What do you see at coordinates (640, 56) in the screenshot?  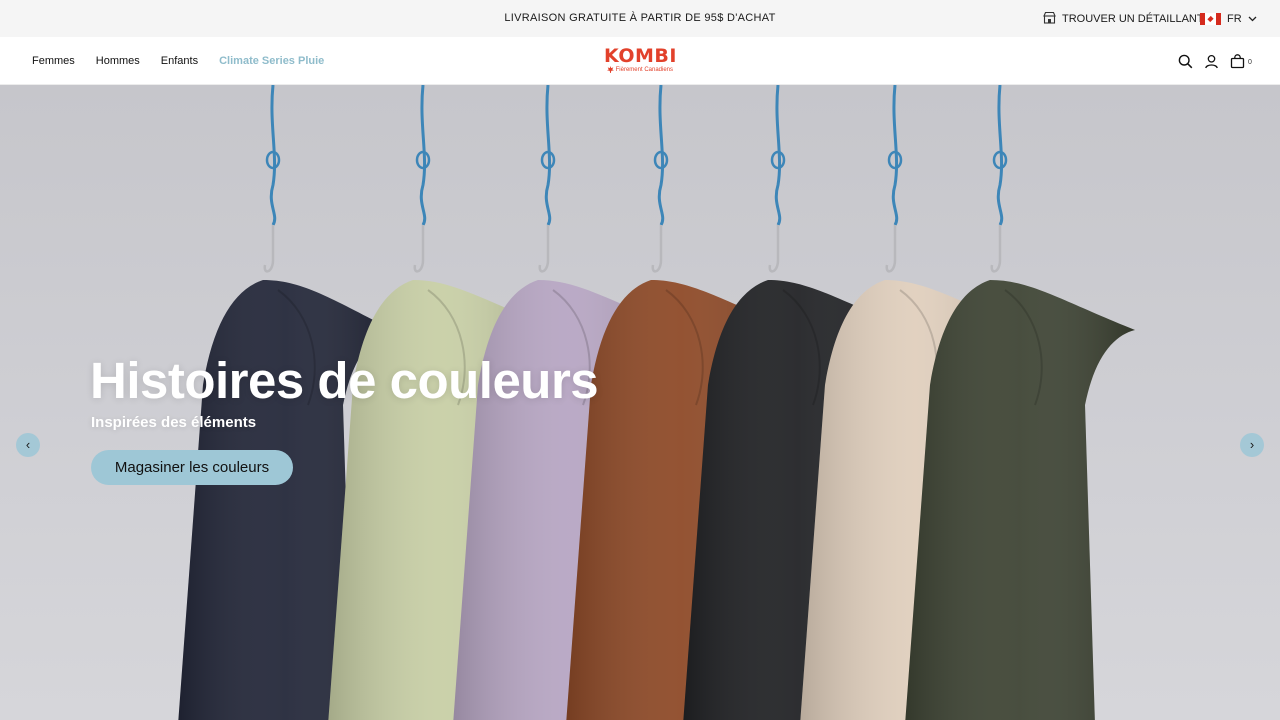 I see `logo-wordmark: KOMBI` at bounding box center [640, 56].